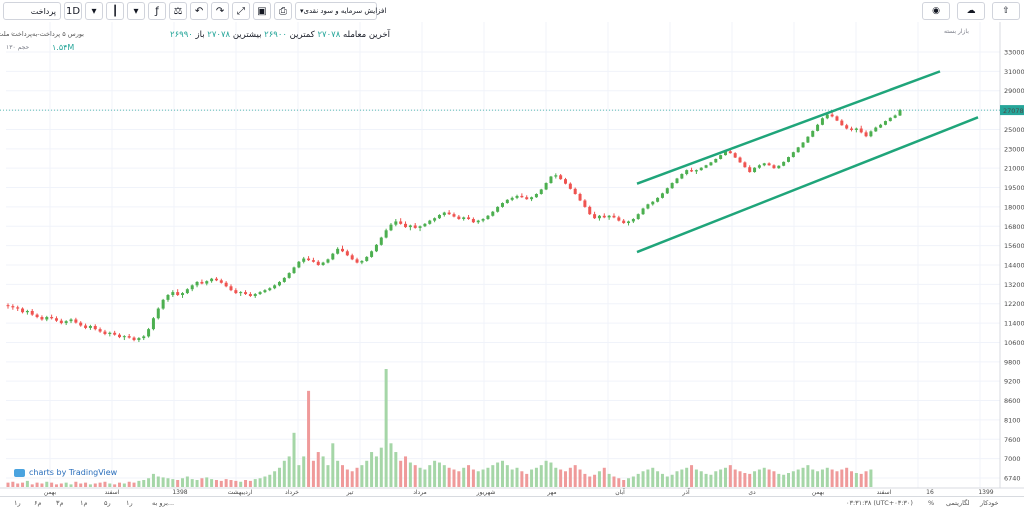 Image resolution: width=1024 pixels, height=510 pixels. Describe the element at coordinates (199, 11) in the screenshot. I see `undo-icon: ↶` at that location.